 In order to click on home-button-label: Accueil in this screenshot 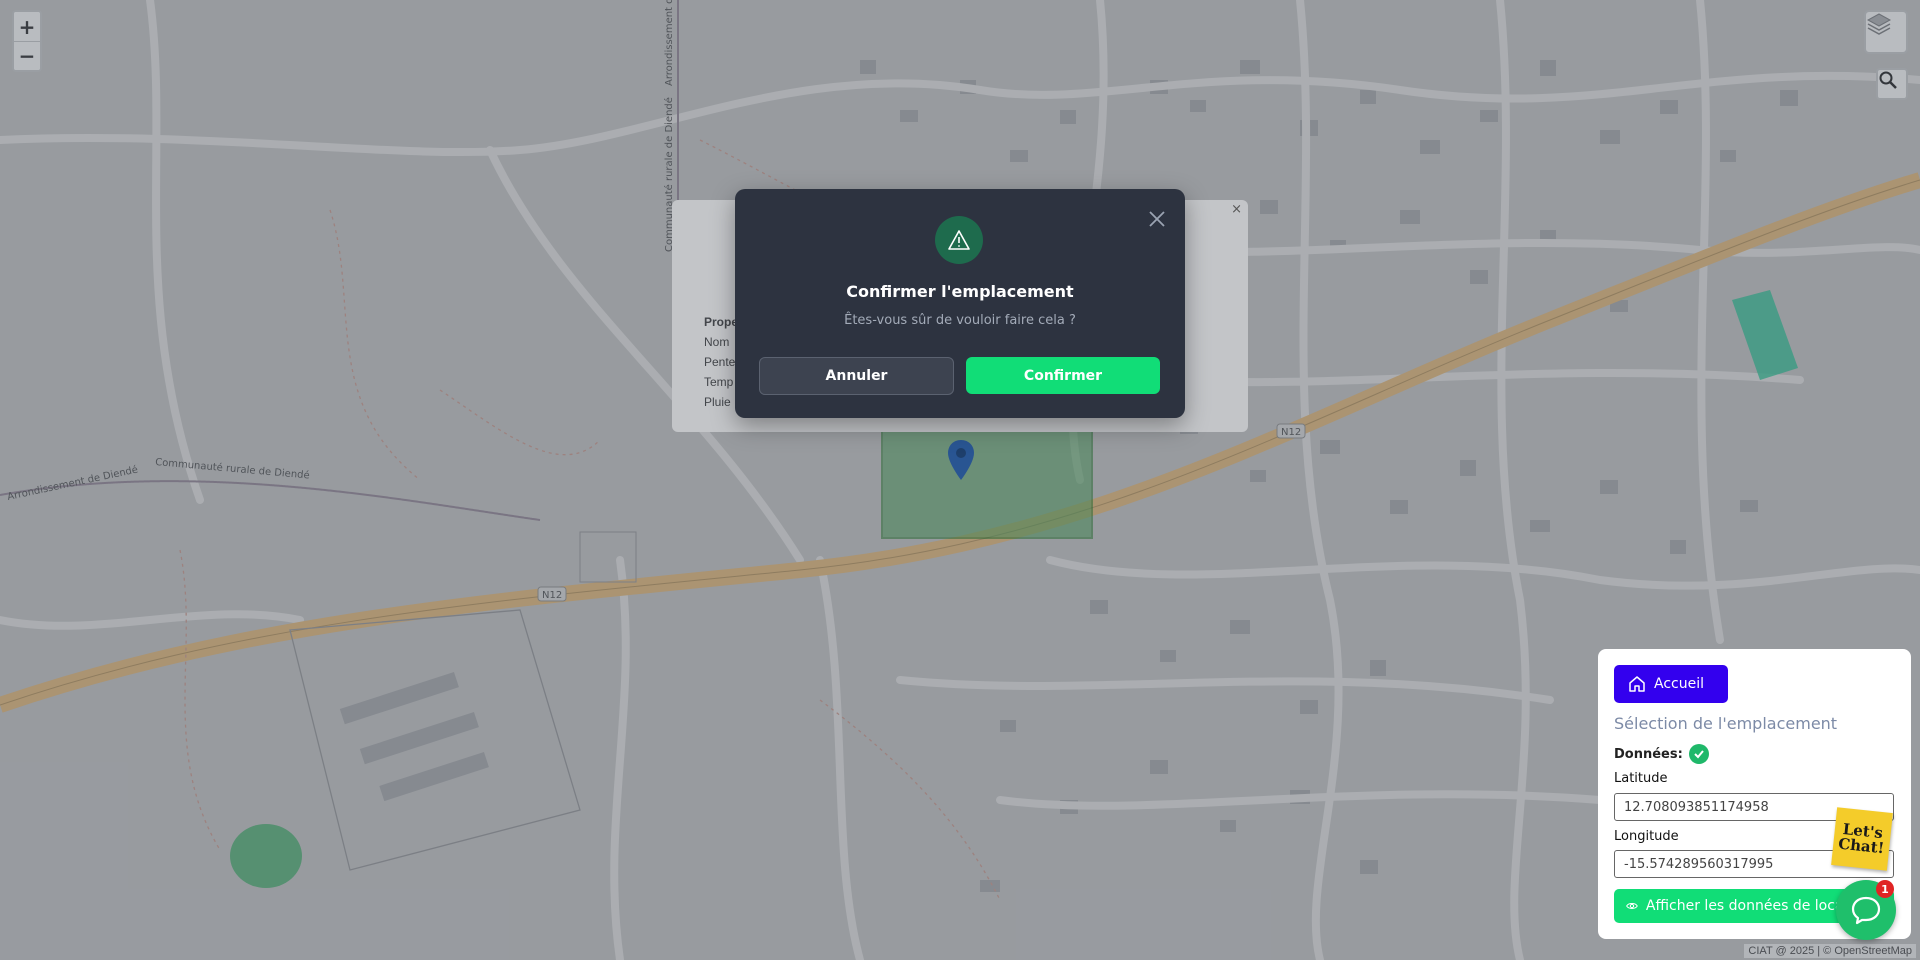, I will do `click(1679, 684)`.